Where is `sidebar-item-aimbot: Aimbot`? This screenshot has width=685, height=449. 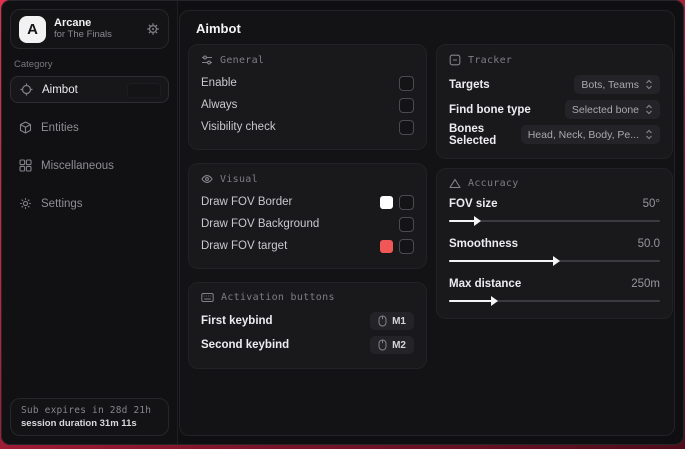
sidebar-item-aimbot: Aimbot is located at coordinates (89, 89).